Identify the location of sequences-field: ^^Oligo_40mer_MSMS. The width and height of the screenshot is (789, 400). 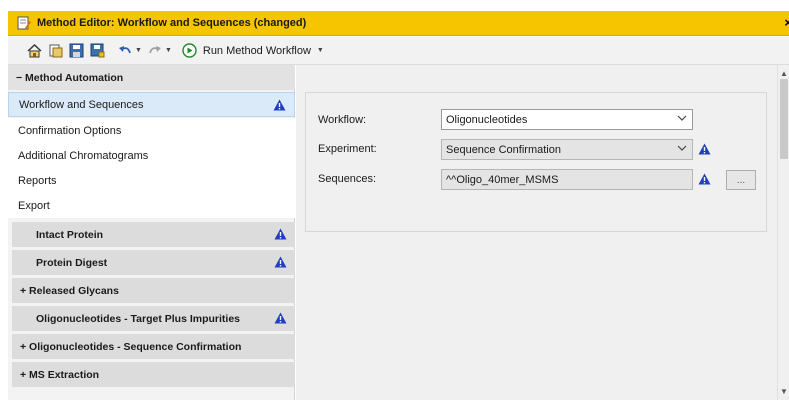
(567, 179).